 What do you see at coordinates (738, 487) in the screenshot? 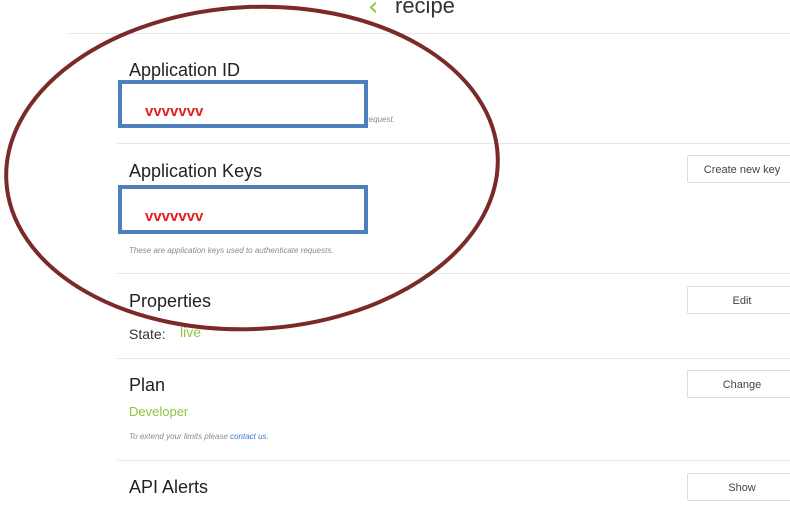
I see `show-alerts-button: Show` at bounding box center [738, 487].